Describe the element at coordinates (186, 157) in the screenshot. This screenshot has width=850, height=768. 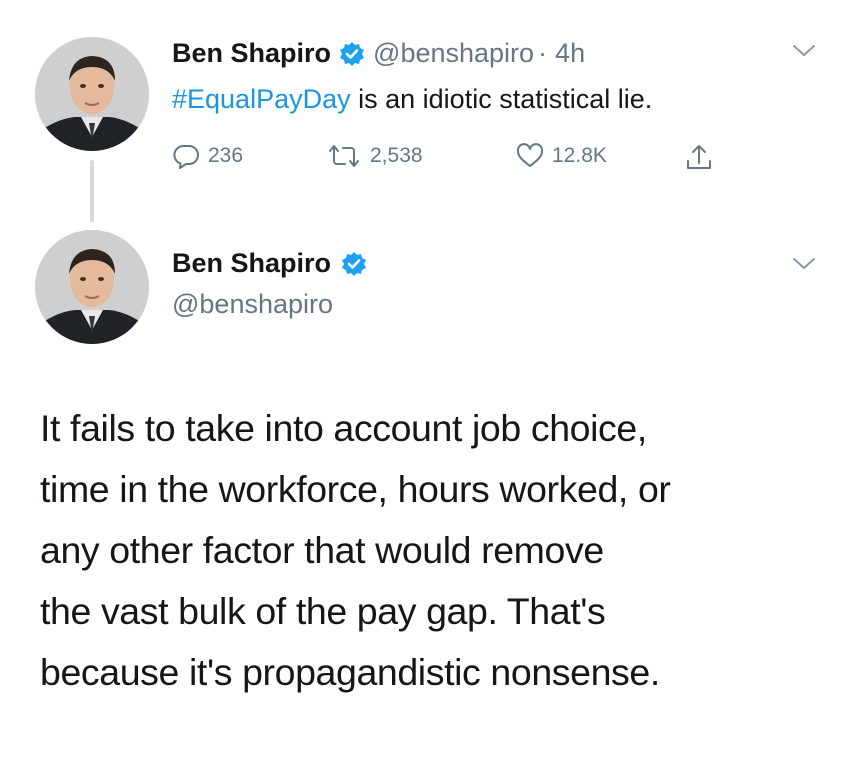
I see `reply-icon` at that location.